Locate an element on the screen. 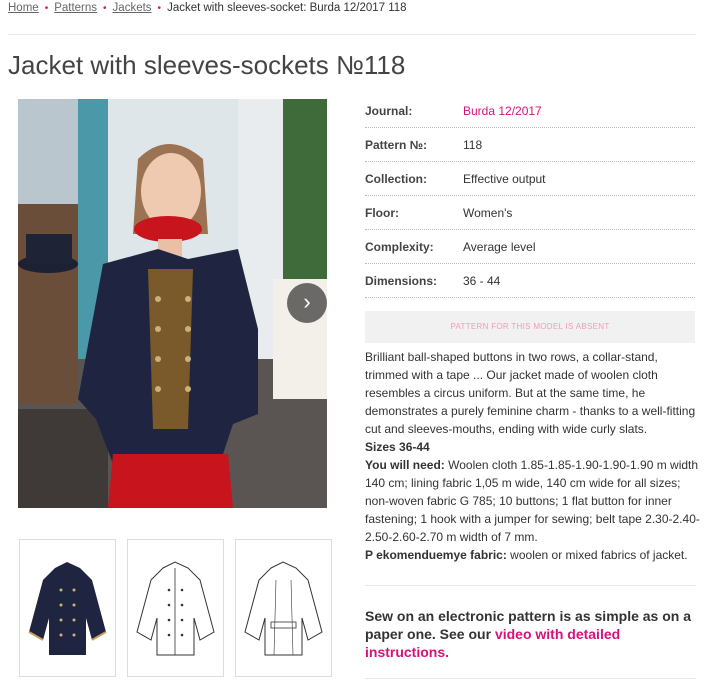 This screenshot has height=690, width=714. breadcrumb-jackets-link: Jackets is located at coordinates (132, 8).